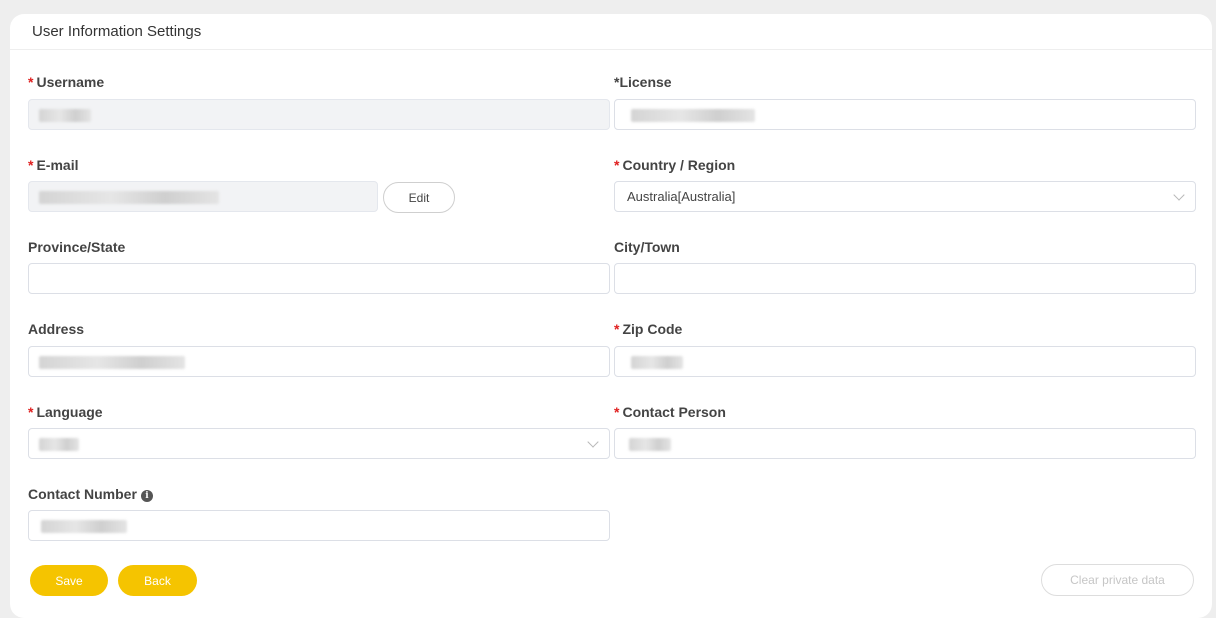  Describe the element at coordinates (69, 580) in the screenshot. I see `save-button: Save` at that location.